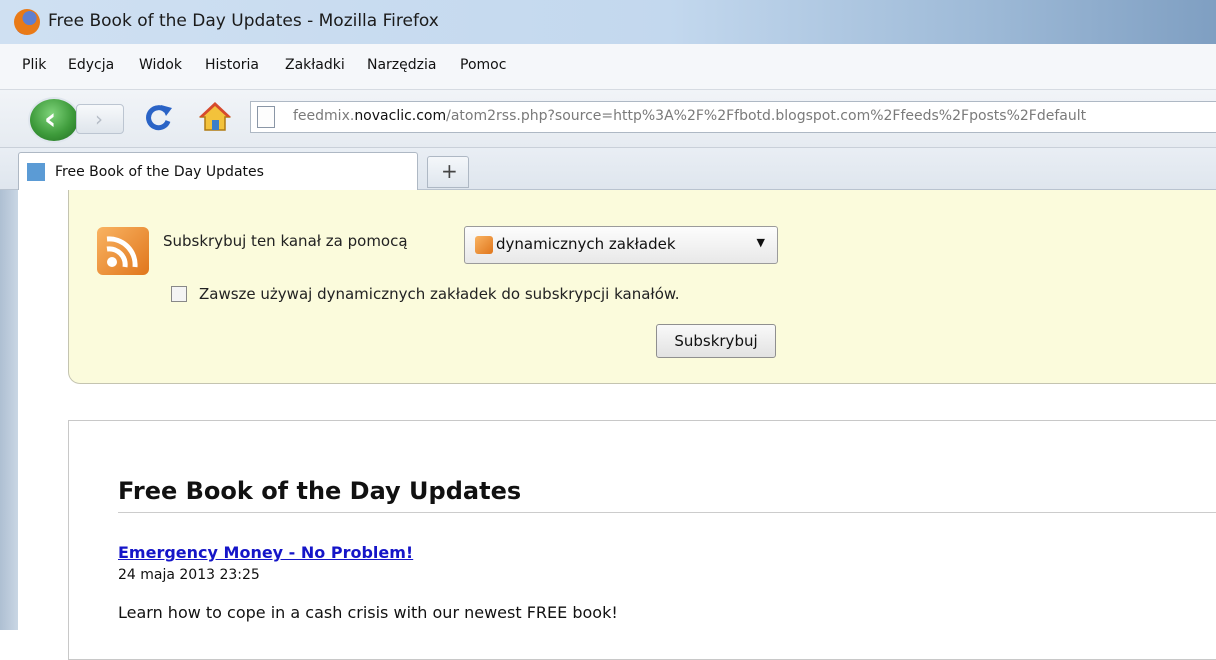  I want to click on tab-active: Free Book of the Day Updates, so click(218, 171).